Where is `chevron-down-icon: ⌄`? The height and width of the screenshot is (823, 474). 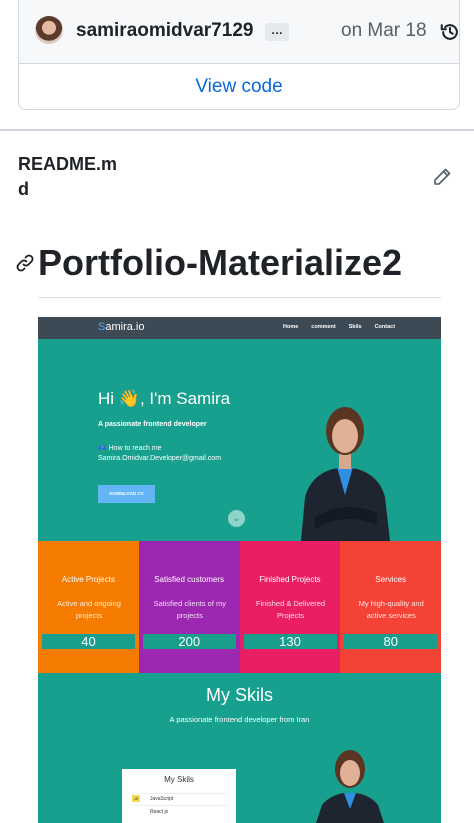
chevron-down-icon: ⌄ is located at coordinates (236, 518).